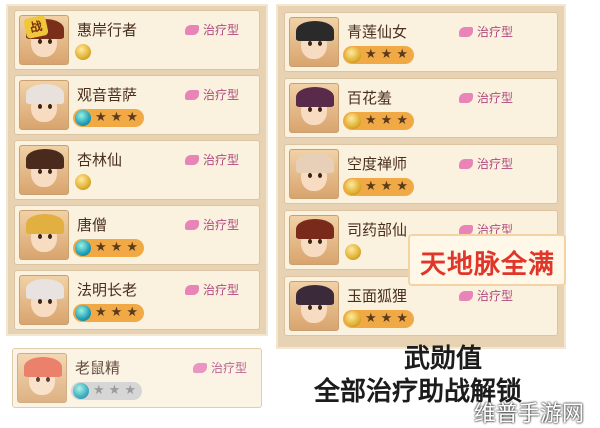 Image resolution: width=600 pixels, height=428 pixels. What do you see at coordinates (377, 296) in the screenshot?
I see `hero-name: 玉面狐狸` at bounding box center [377, 296].